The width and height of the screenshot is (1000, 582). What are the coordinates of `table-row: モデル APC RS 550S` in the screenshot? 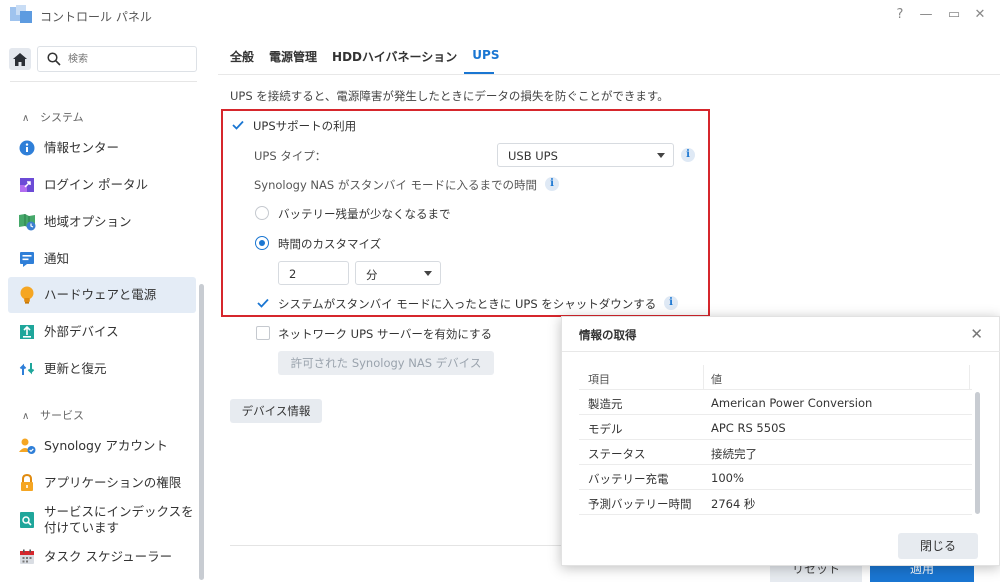 It's located at (775, 427).